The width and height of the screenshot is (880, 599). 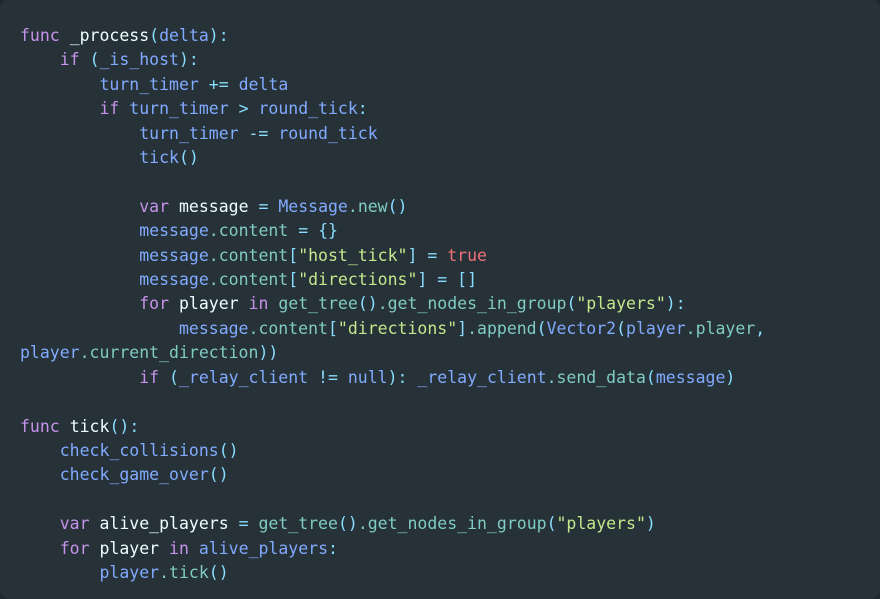 I want to click on code-token-op: +=, so click(x=218, y=84).